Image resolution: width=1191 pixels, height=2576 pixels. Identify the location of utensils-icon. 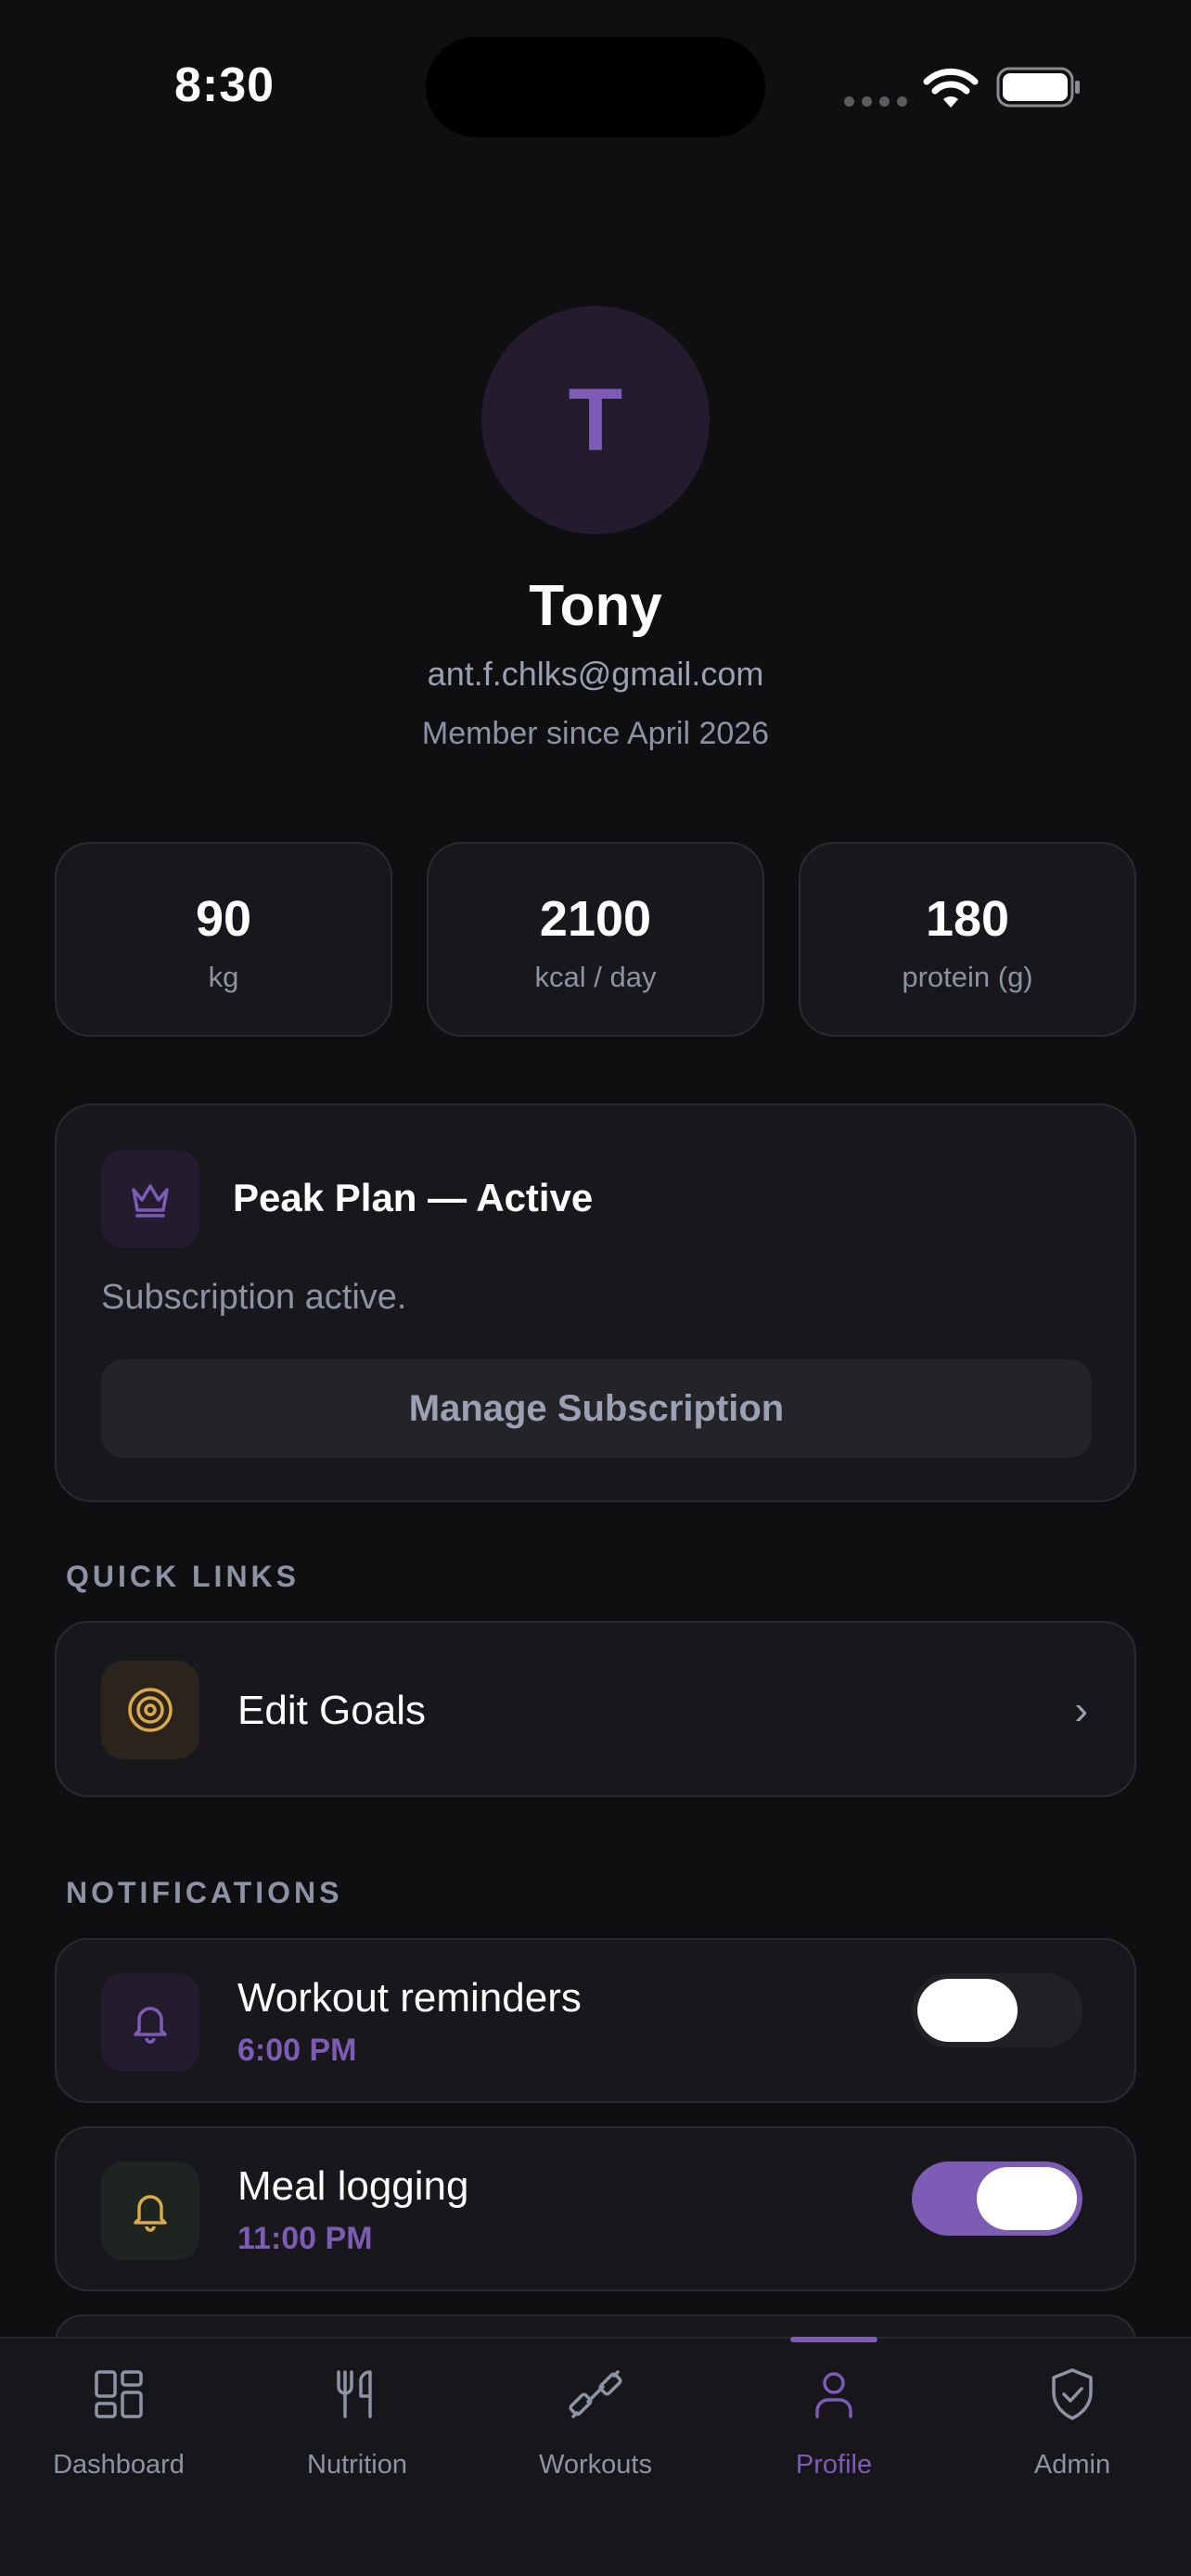
(354, 2394).